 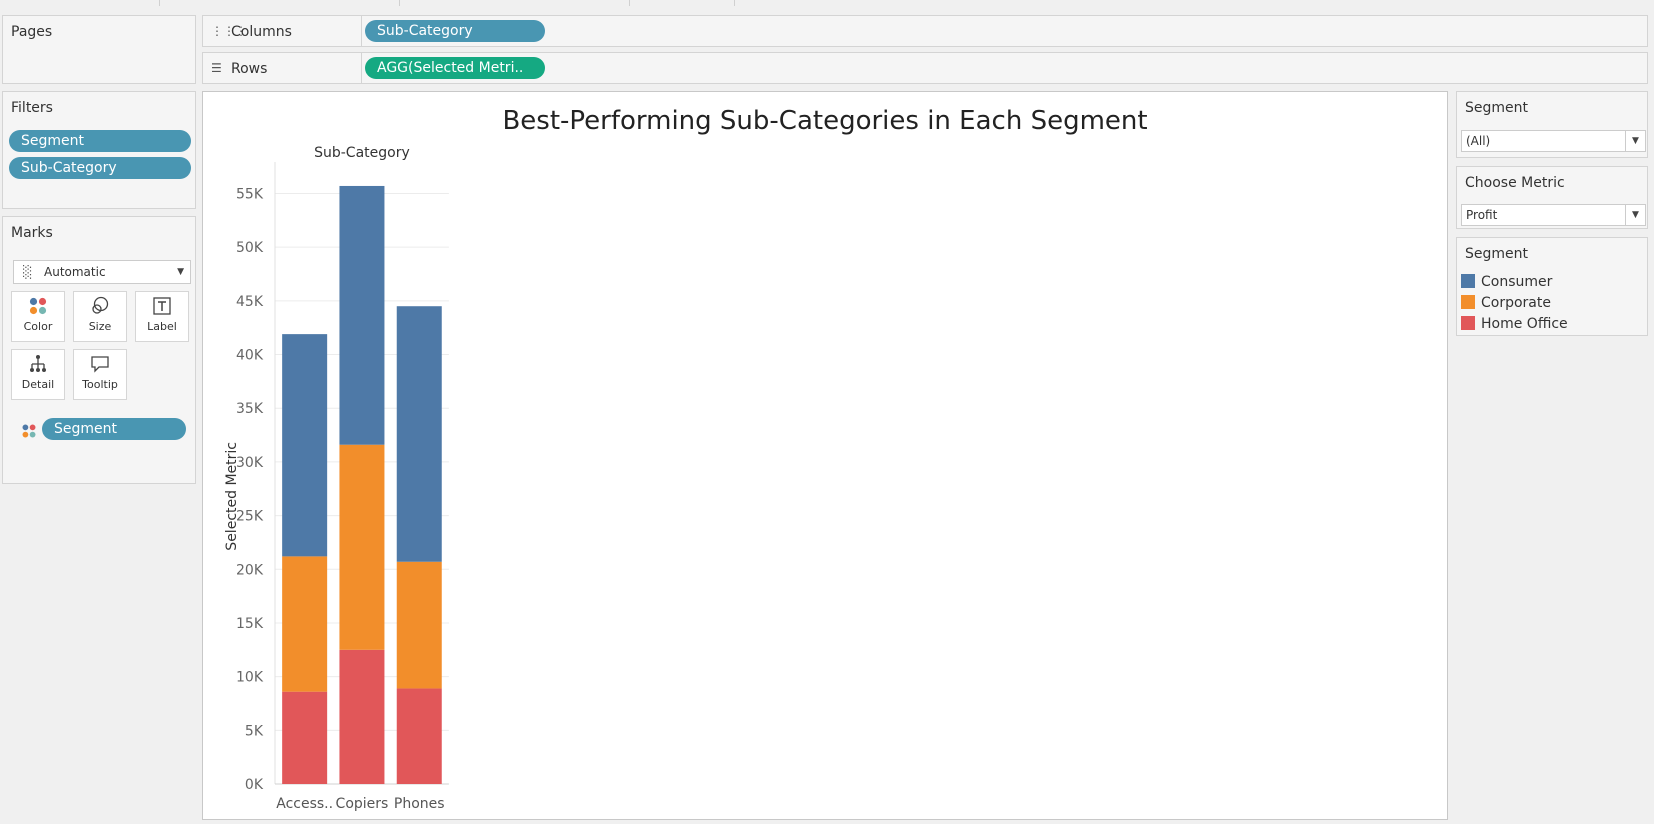 What do you see at coordinates (1516, 303) in the screenshot?
I see `legend-label: Corporate` at bounding box center [1516, 303].